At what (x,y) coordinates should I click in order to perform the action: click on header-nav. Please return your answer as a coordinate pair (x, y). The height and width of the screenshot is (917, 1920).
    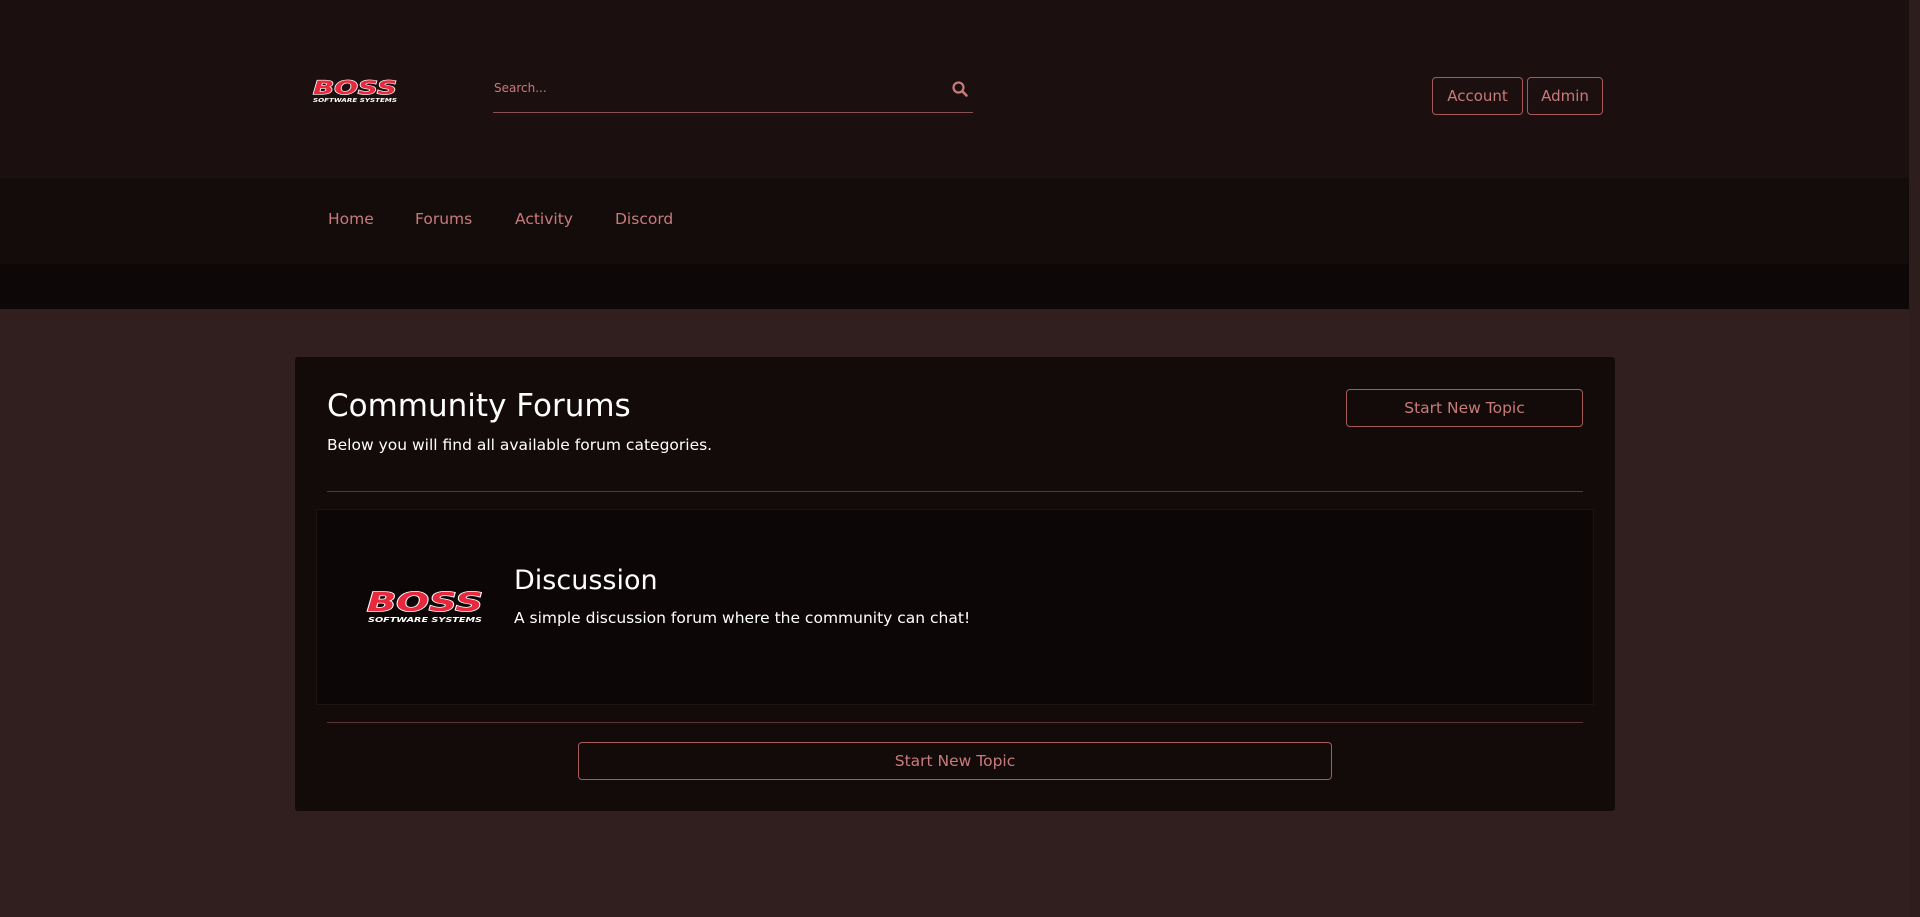
    Looking at the image, I should click on (954, 221).